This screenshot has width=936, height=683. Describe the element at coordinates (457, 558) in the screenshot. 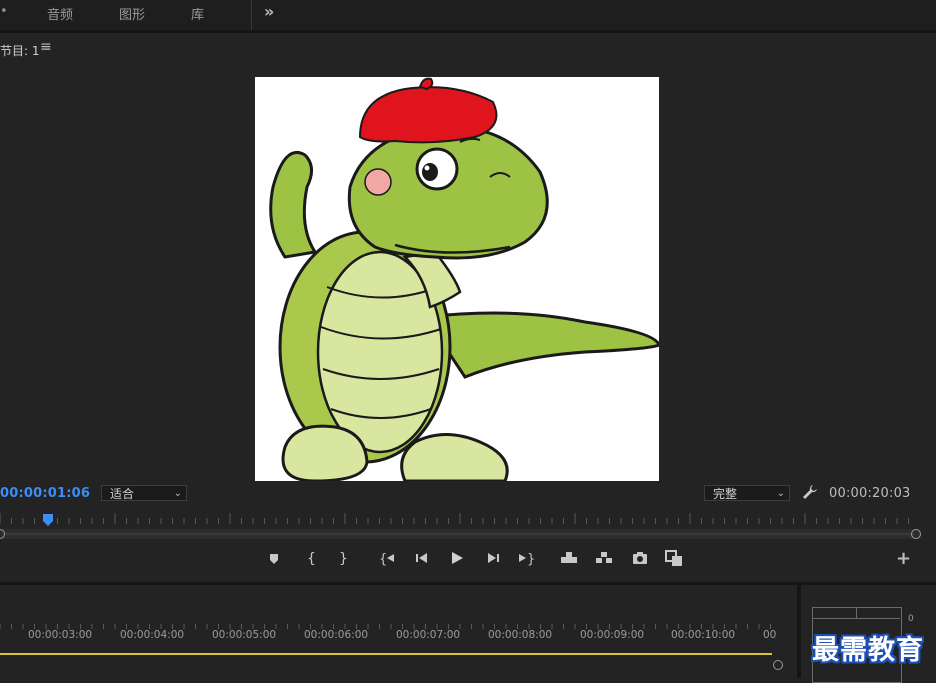

I see `play-icon` at that location.